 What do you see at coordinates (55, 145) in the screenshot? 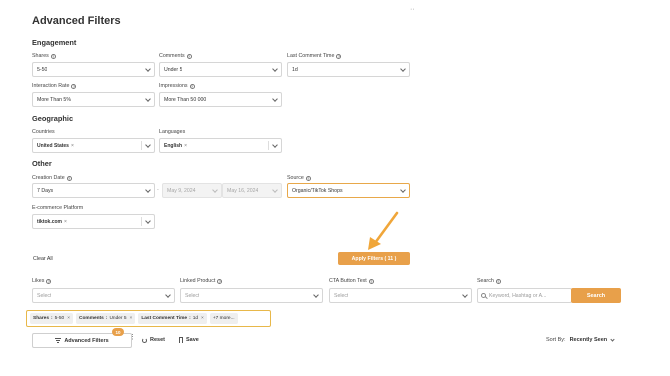
I see `country-chip: United States ×` at bounding box center [55, 145].